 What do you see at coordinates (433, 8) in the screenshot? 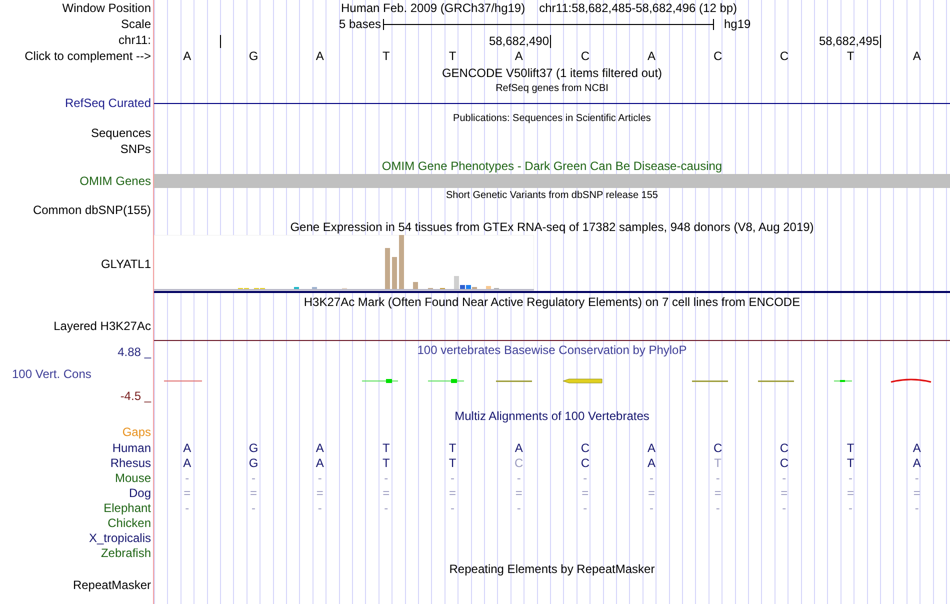
I see `assembly-name: Human Feb. 2009 (GRCh37/hg19)` at bounding box center [433, 8].